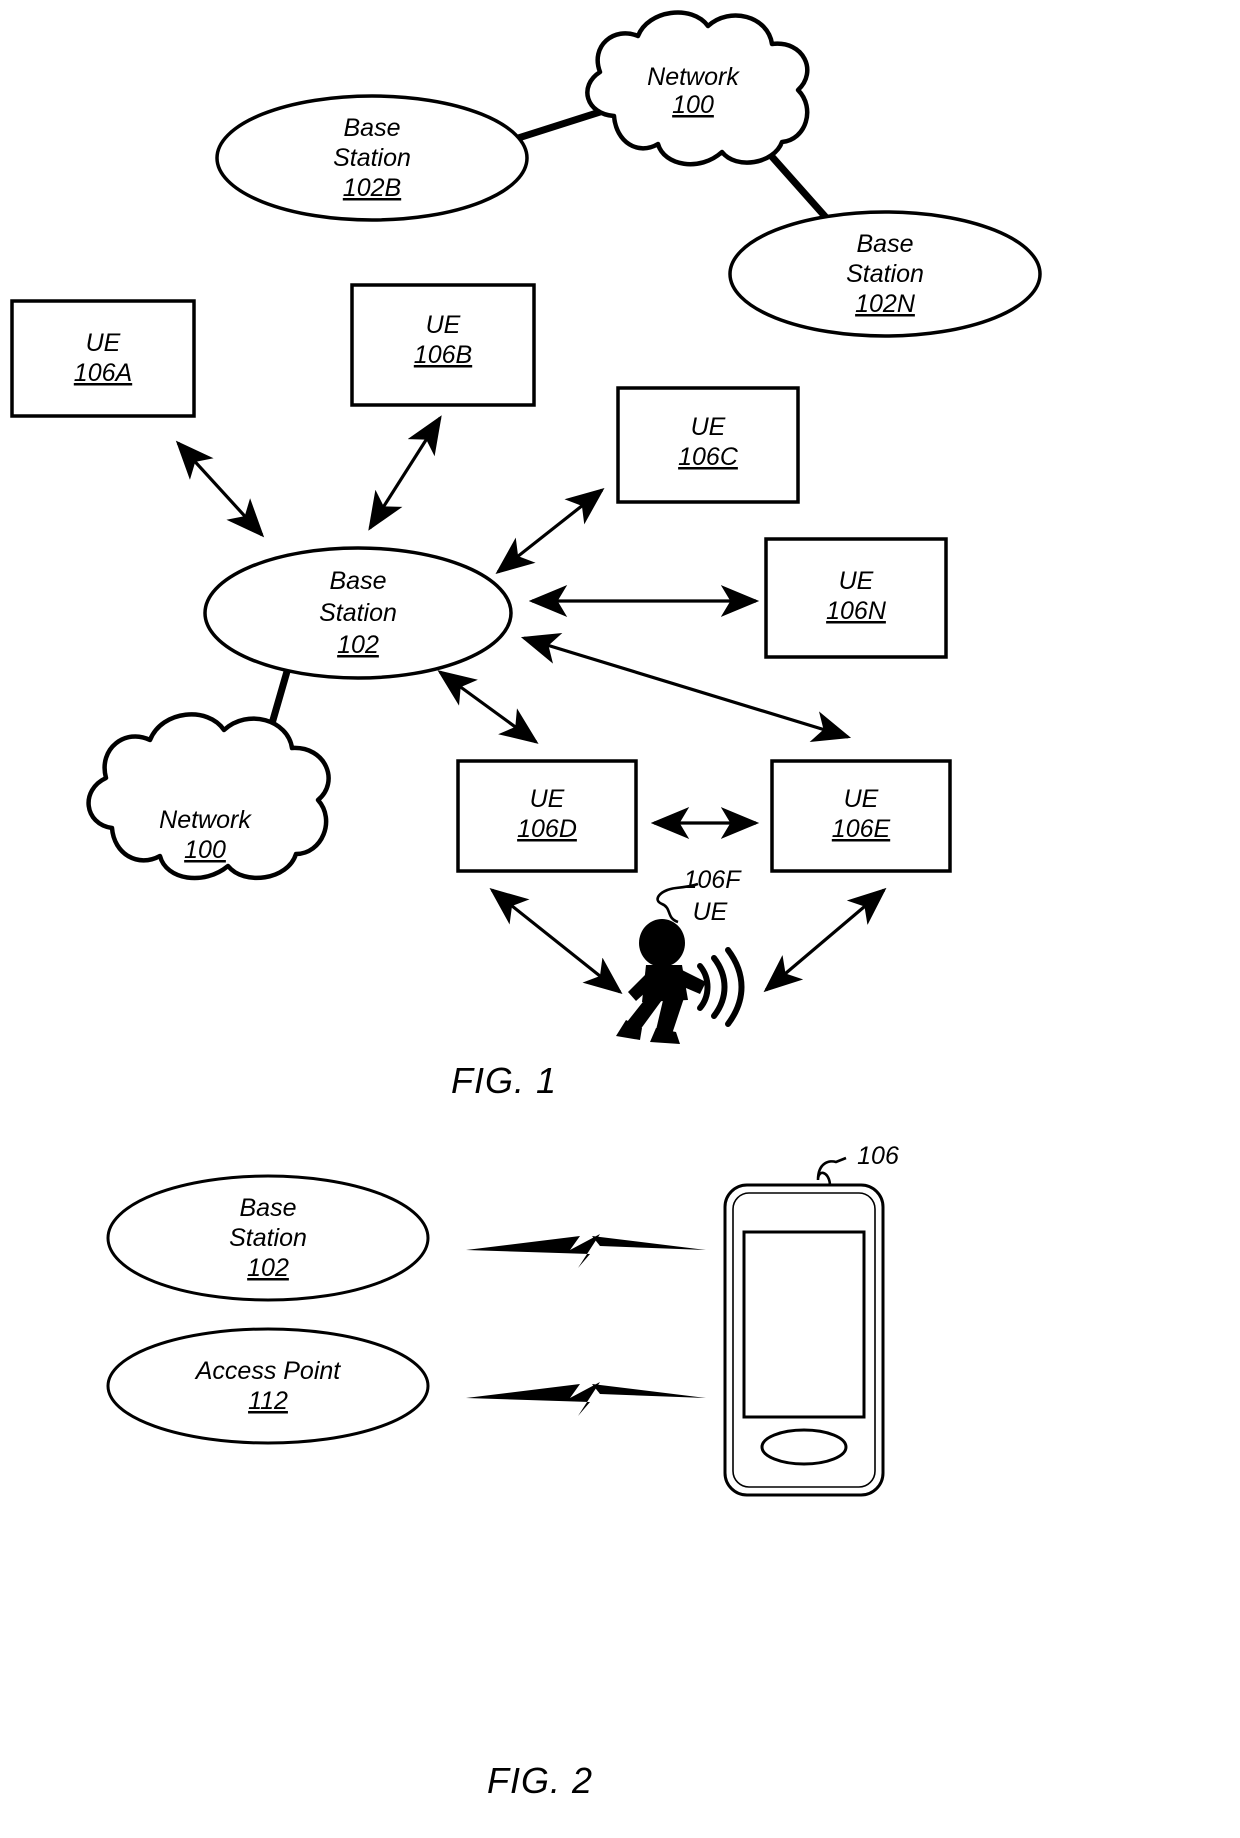  I want to click on node-ue-106d: UE 106D, so click(547, 816).